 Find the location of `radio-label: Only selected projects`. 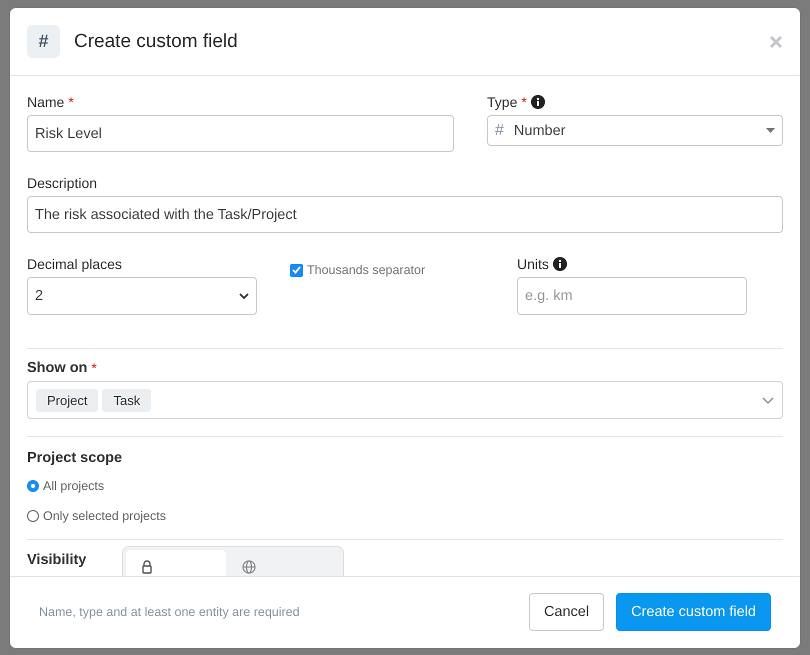

radio-label: Only selected projects is located at coordinates (104, 516).